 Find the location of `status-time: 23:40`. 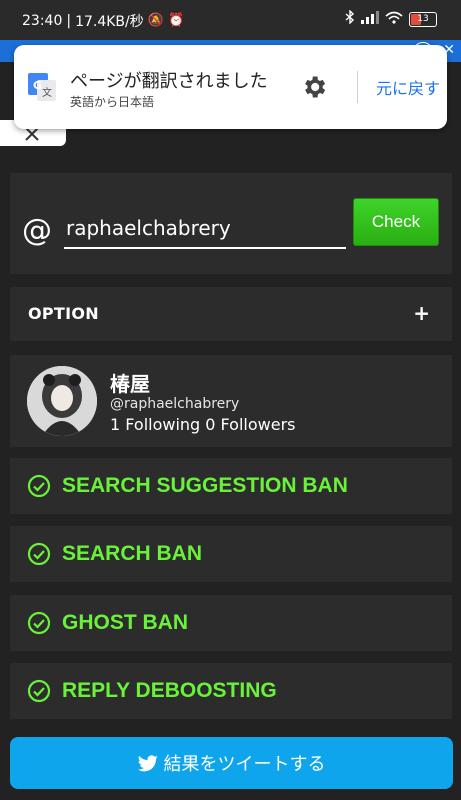

status-time: 23:40 is located at coordinates (42, 21).